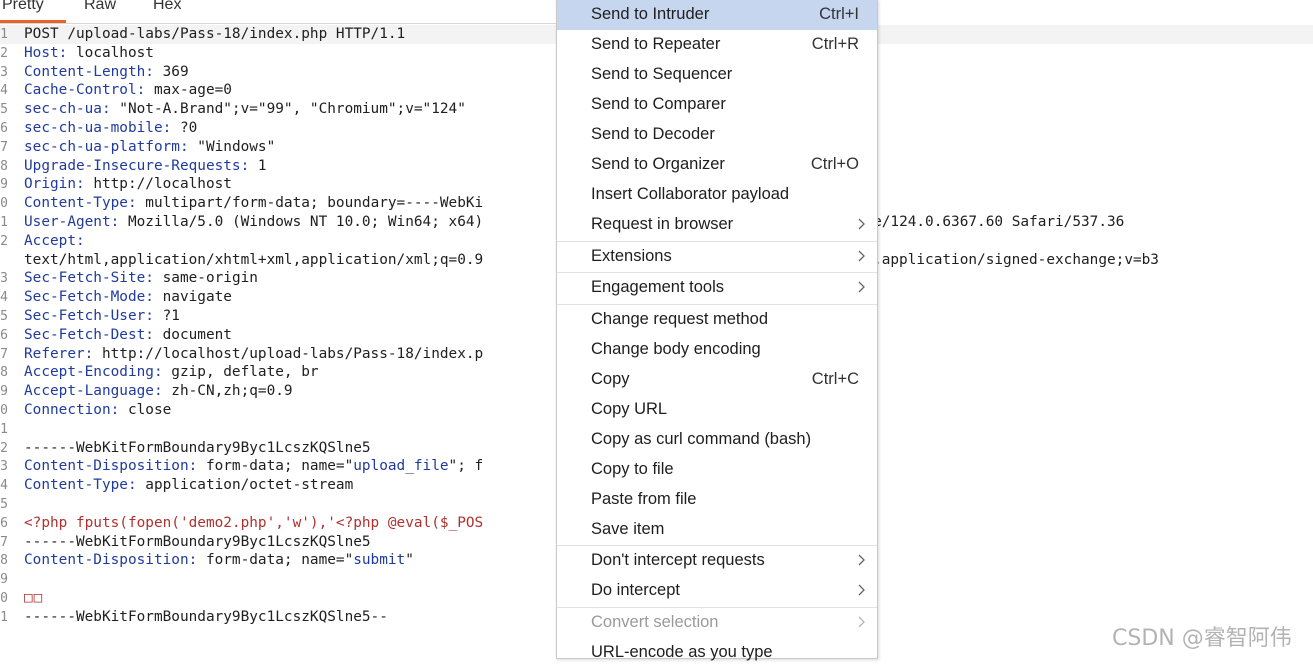  Describe the element at coordinates (310, 203) in the screenshot. I see `code-token: multipart/form-data; boundary=----WebKi` at that location.